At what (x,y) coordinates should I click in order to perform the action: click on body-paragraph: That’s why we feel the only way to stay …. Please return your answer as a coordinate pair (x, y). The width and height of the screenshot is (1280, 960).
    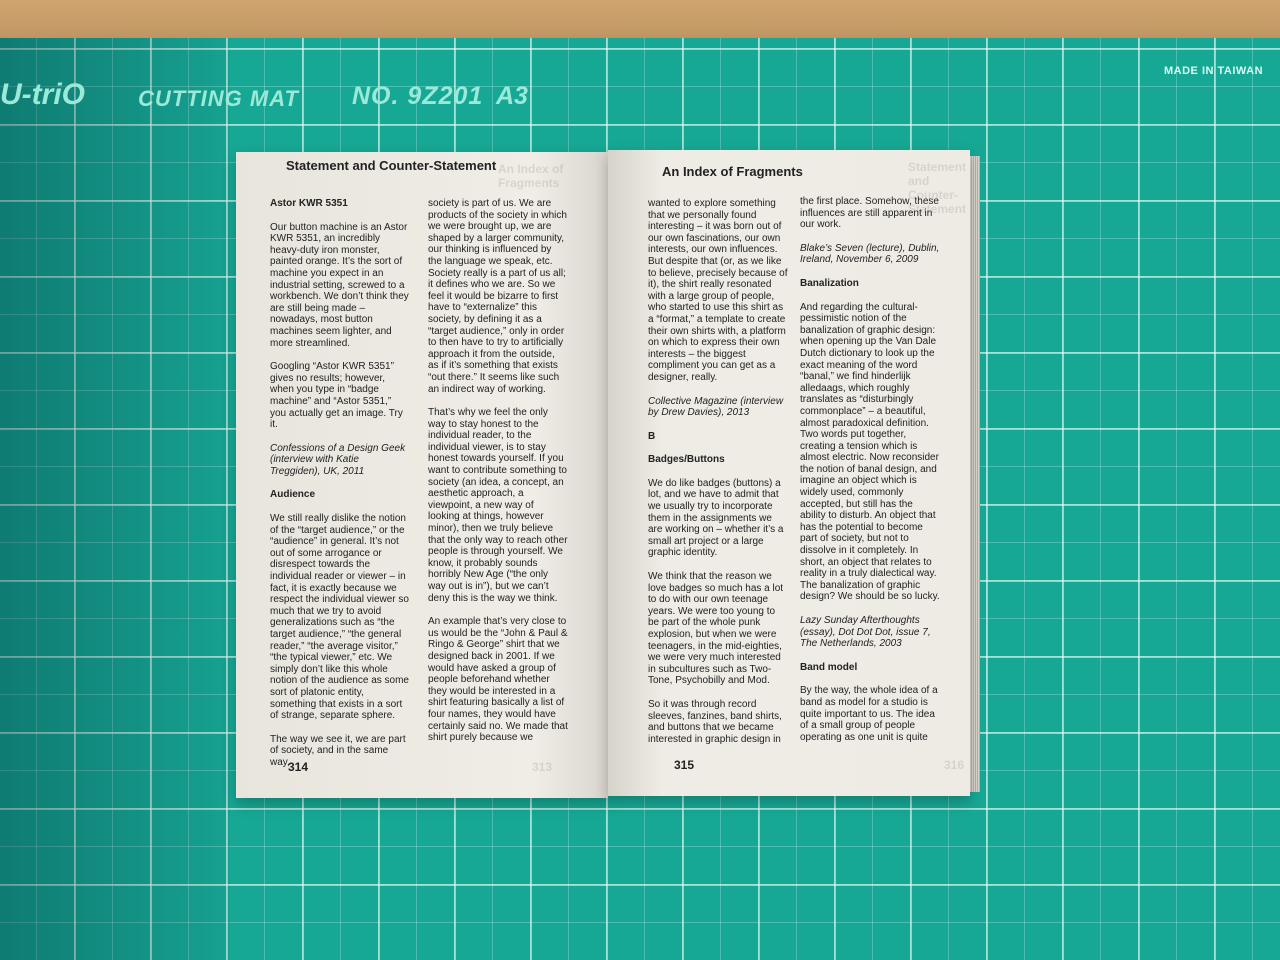
    Looking at the image, I should click on (498, 505).